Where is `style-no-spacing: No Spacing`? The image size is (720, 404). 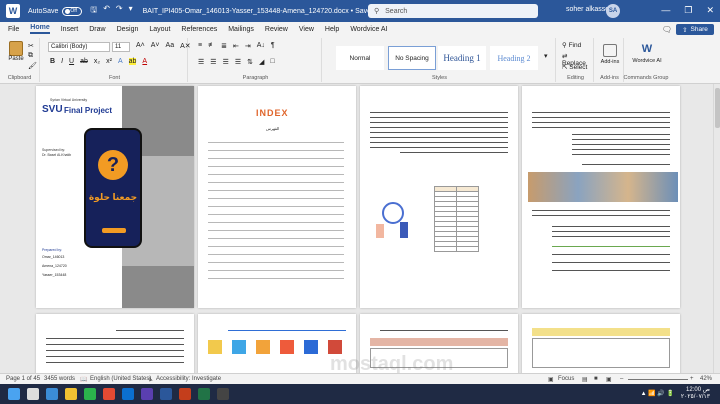 style-no-spacing: No Spacing is located at coordinates (412, 58).